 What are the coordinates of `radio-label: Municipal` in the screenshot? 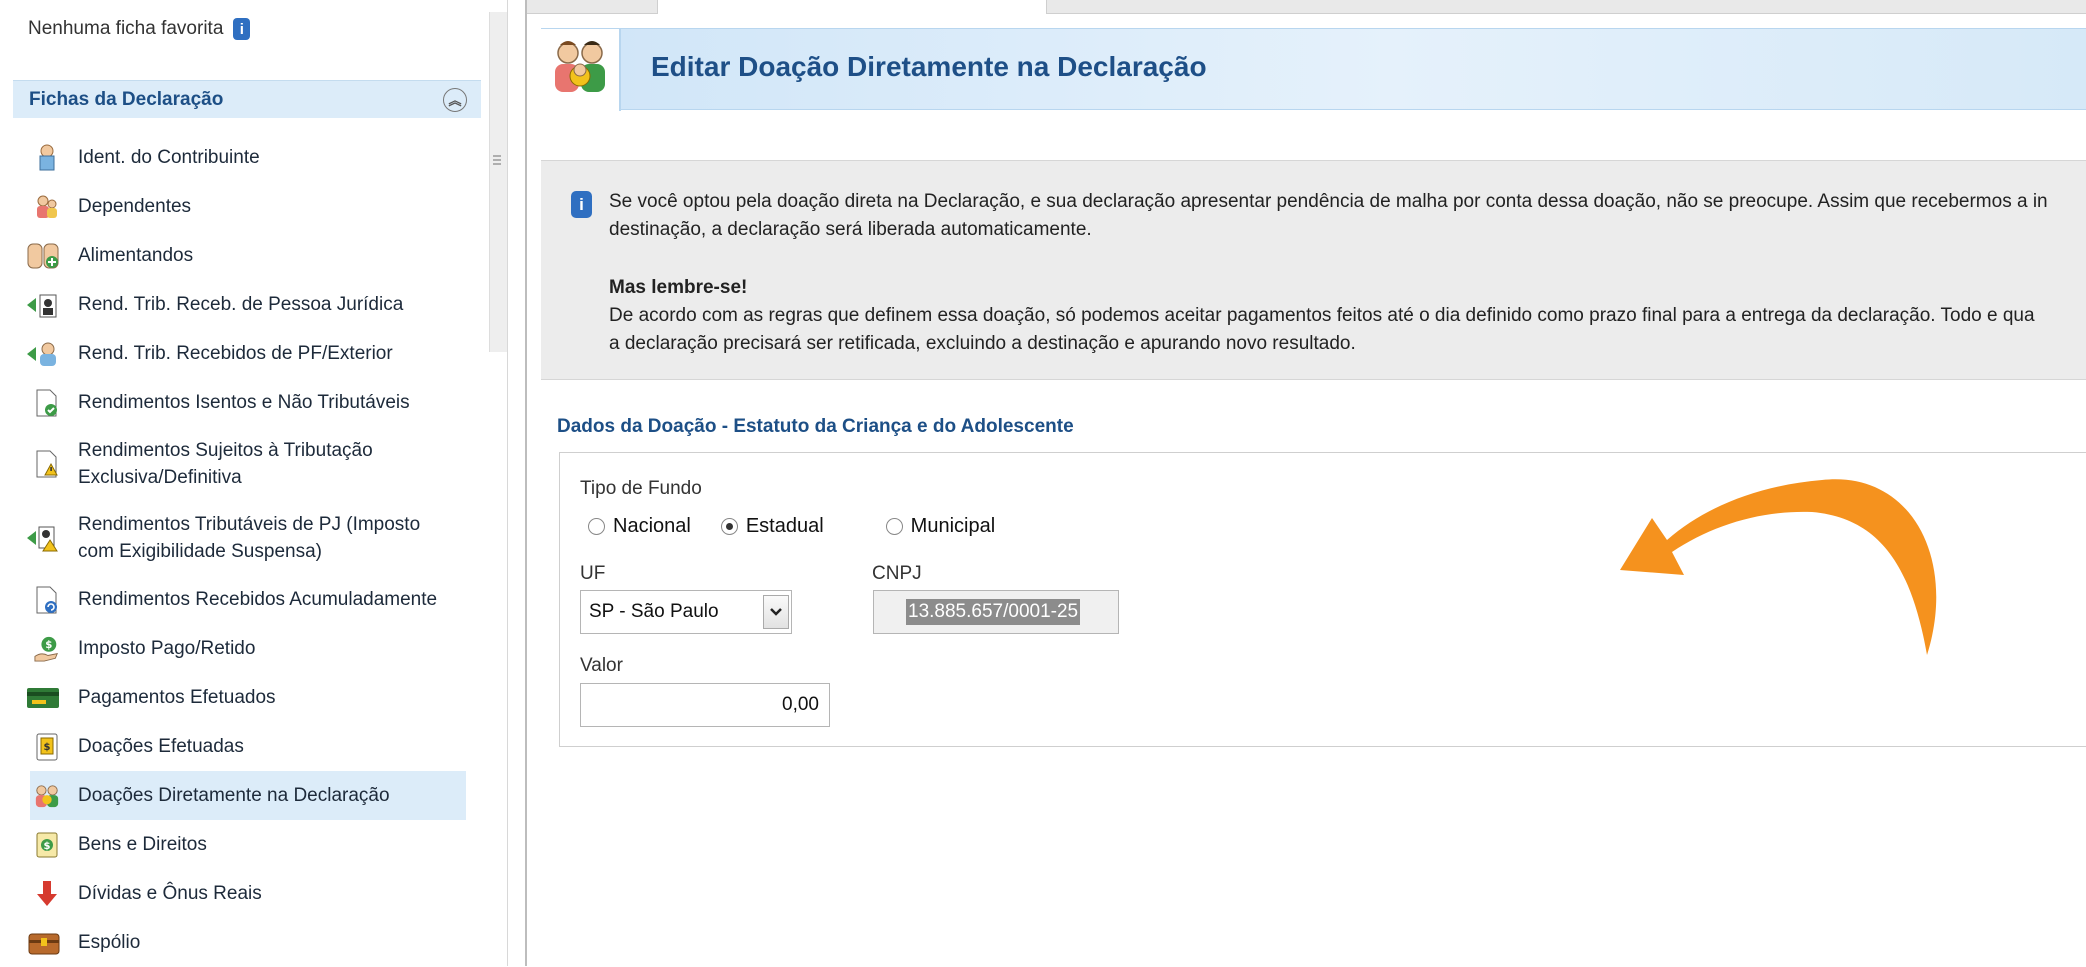 It's located at (953, 526).